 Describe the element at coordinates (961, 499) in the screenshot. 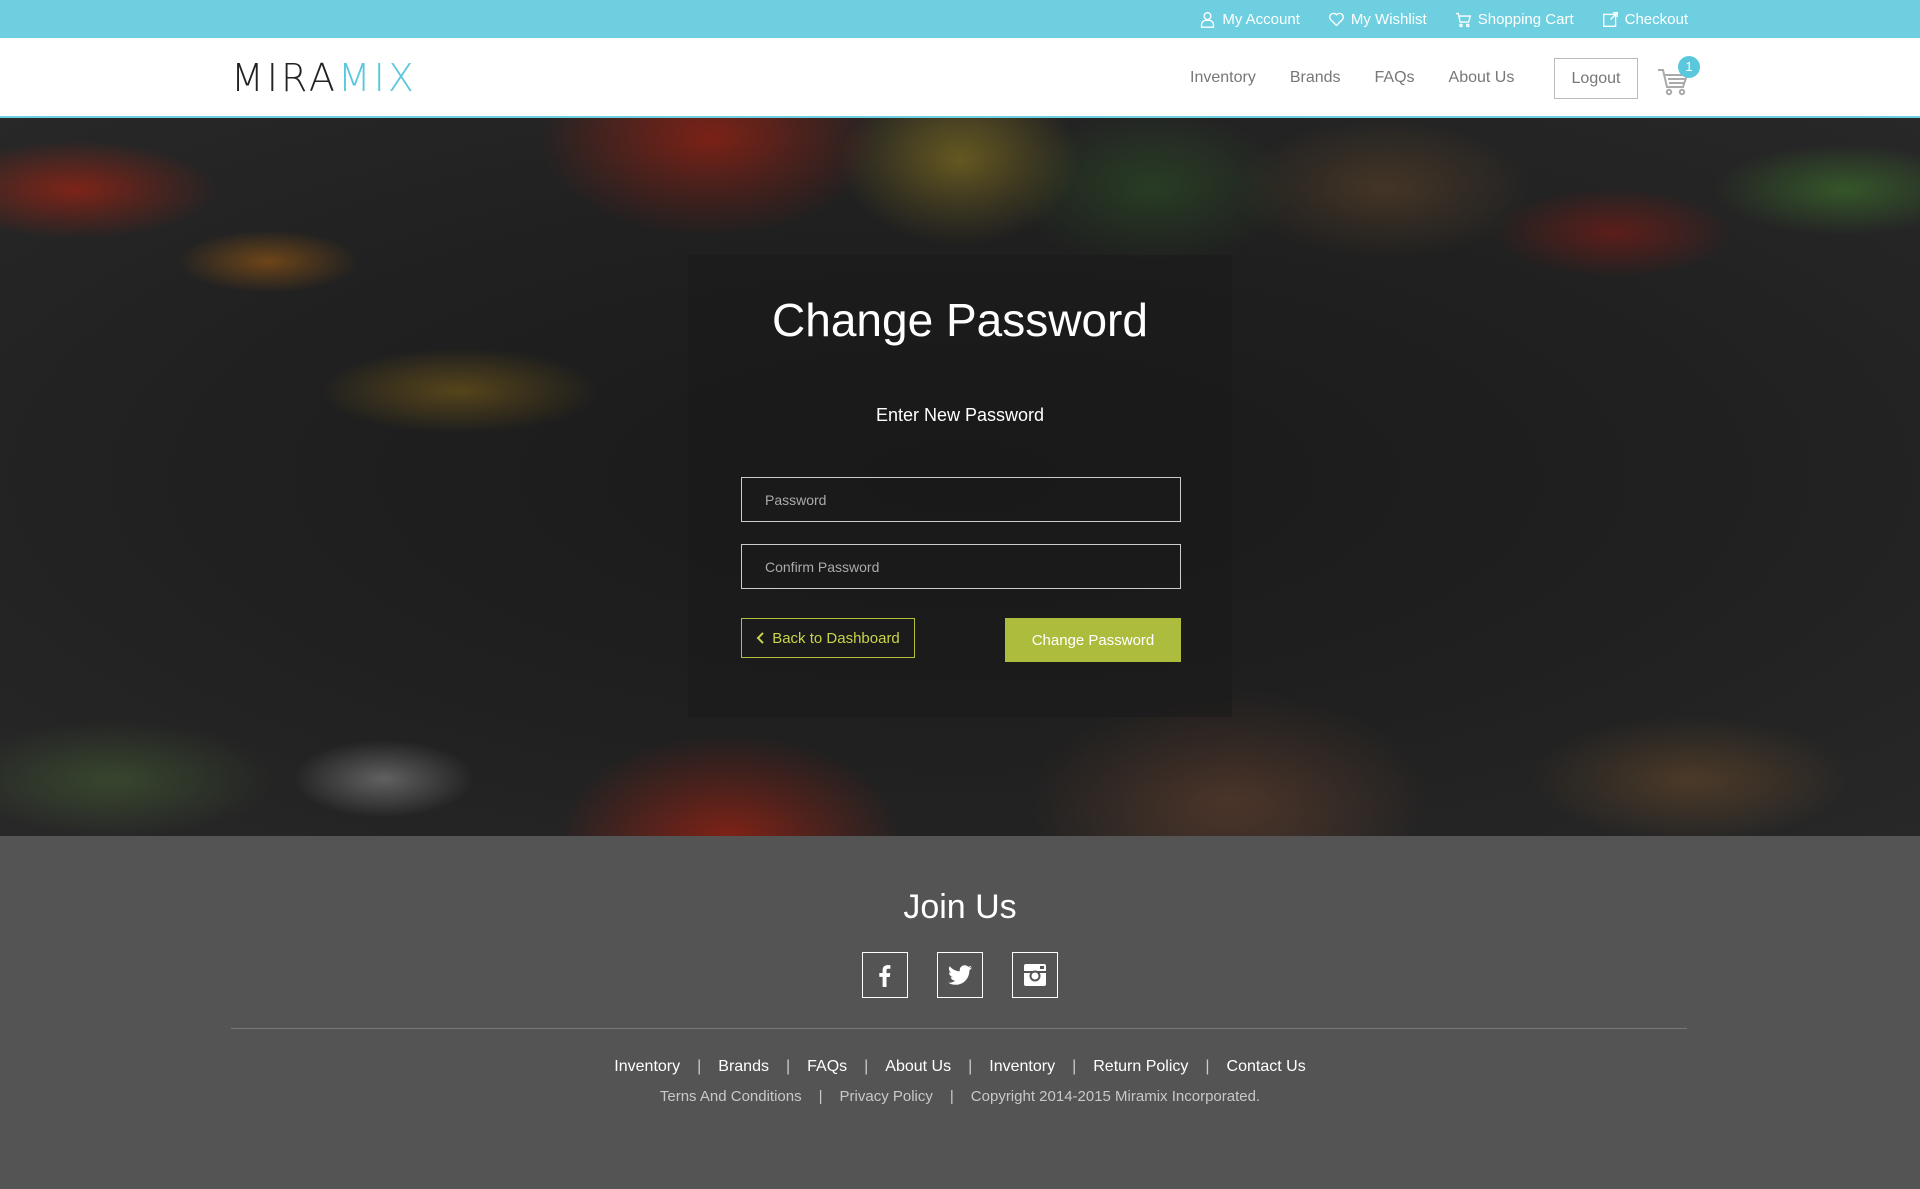

I see `password-input` at that location.